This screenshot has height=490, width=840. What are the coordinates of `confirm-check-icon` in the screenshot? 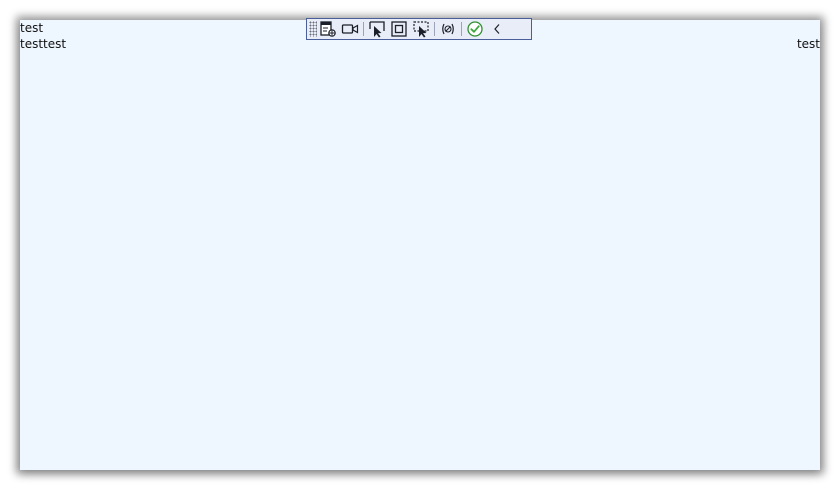 It's located at (475, 29).